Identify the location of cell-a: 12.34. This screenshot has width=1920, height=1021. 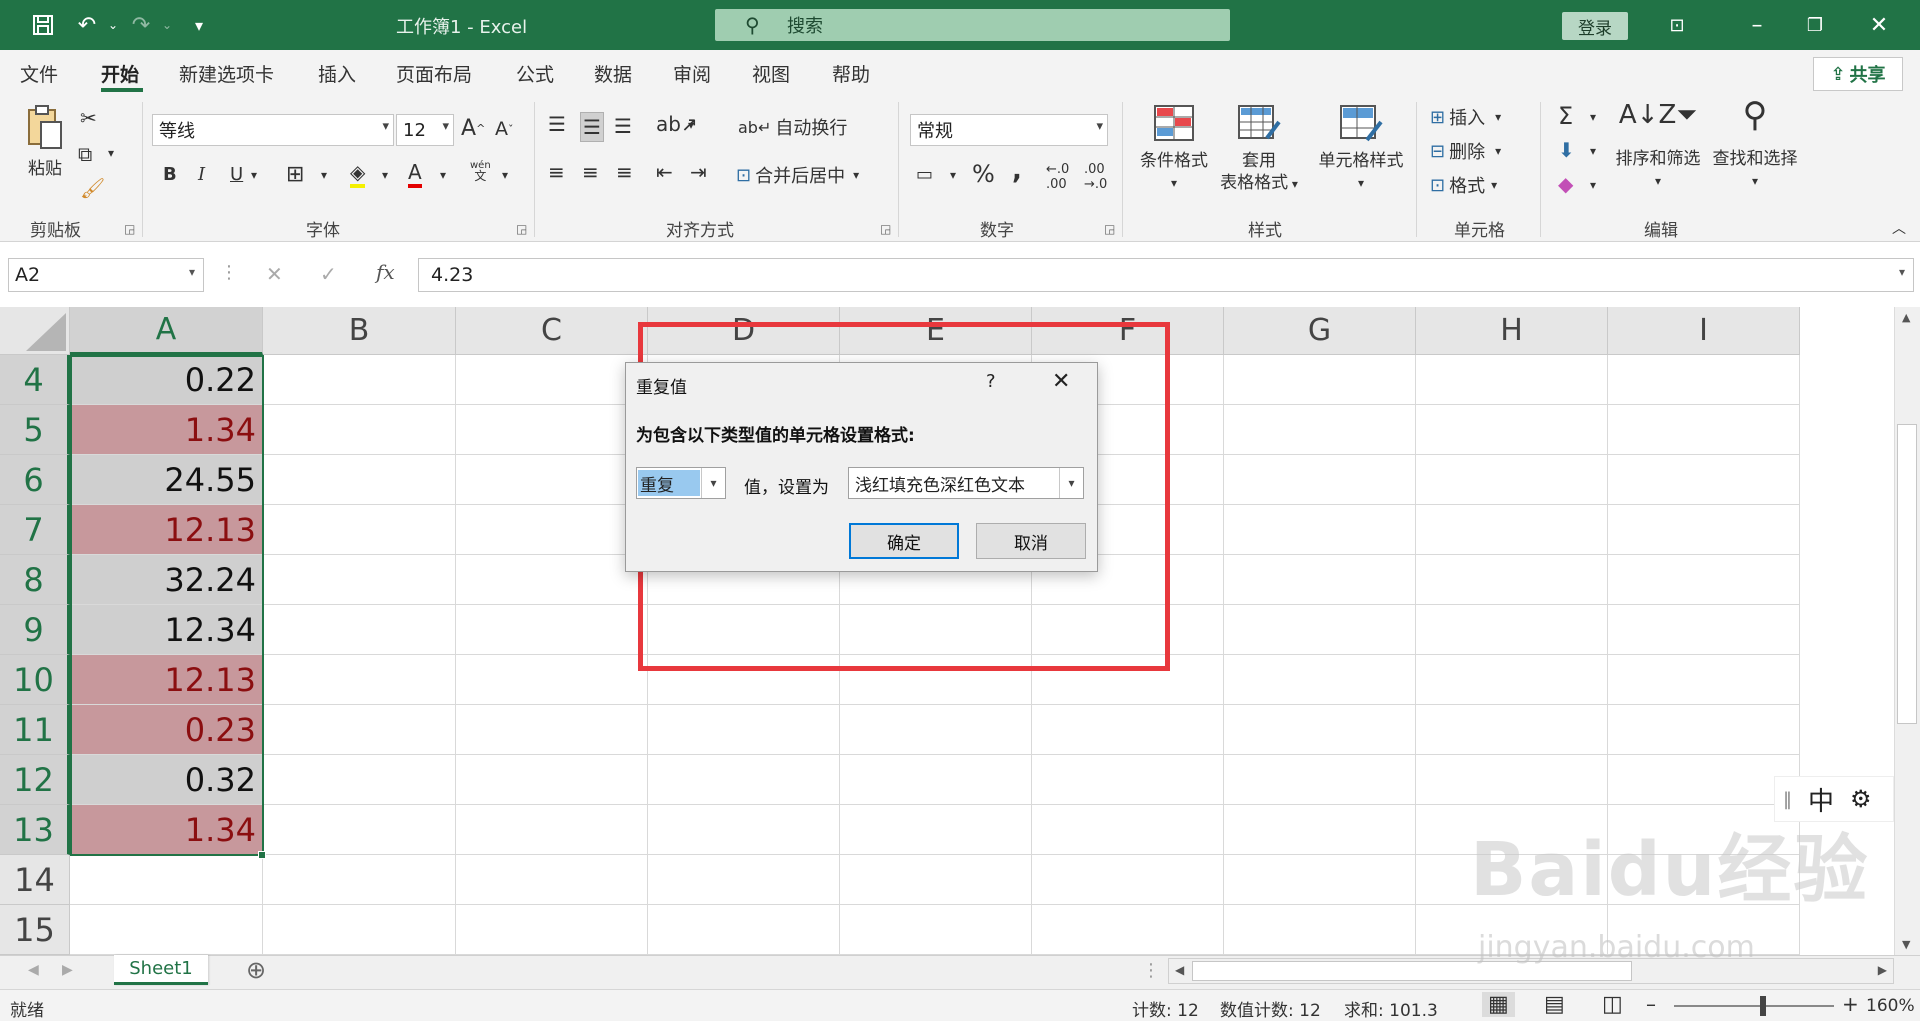
(166, 630).